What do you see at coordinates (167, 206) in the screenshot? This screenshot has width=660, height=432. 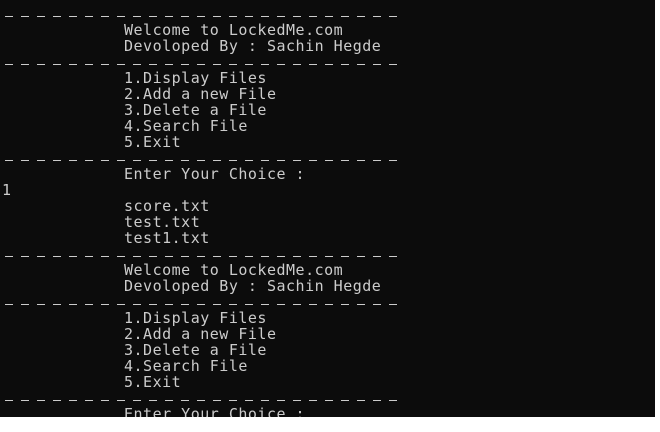 I see `console-text-line: score.txt` at bounding box center [167, 206].